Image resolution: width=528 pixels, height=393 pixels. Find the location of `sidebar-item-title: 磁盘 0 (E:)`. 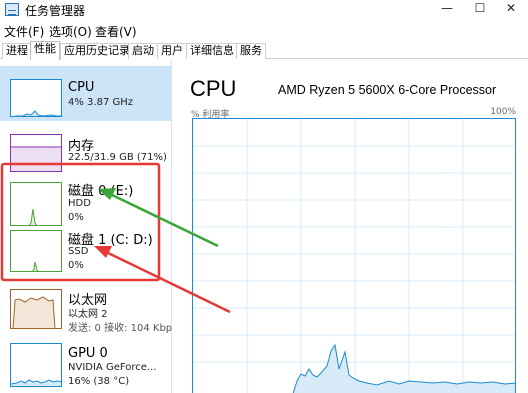

sidebar-item-title: 磁盘 0 (E:) is located at coordinates (101, 191).